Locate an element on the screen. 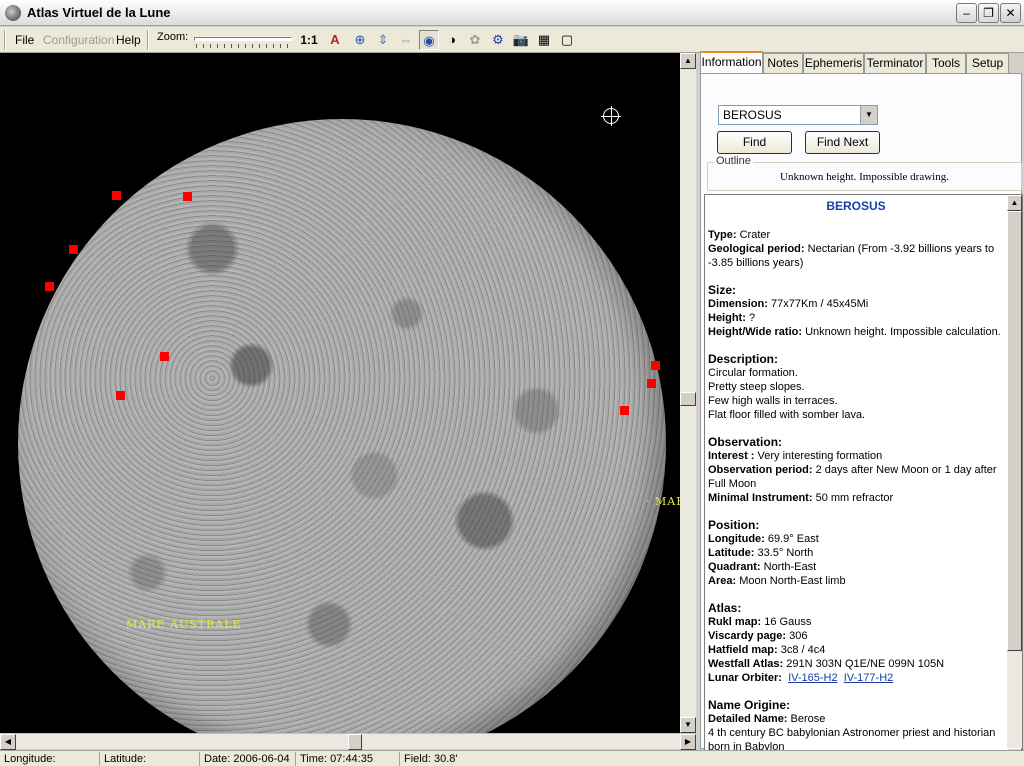 The image size is (1024, 766). tab-notes: Notes is located at coordinates (783, 63).